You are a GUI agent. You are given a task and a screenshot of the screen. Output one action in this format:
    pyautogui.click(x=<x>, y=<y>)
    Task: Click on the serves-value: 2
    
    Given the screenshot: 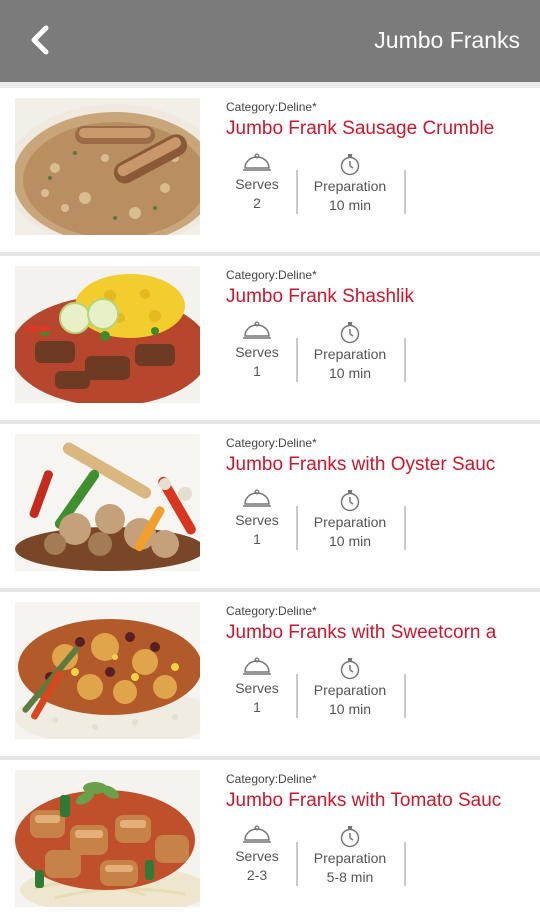 What is the action you would take?
    pyautogui.click(x=257, y=203)
    